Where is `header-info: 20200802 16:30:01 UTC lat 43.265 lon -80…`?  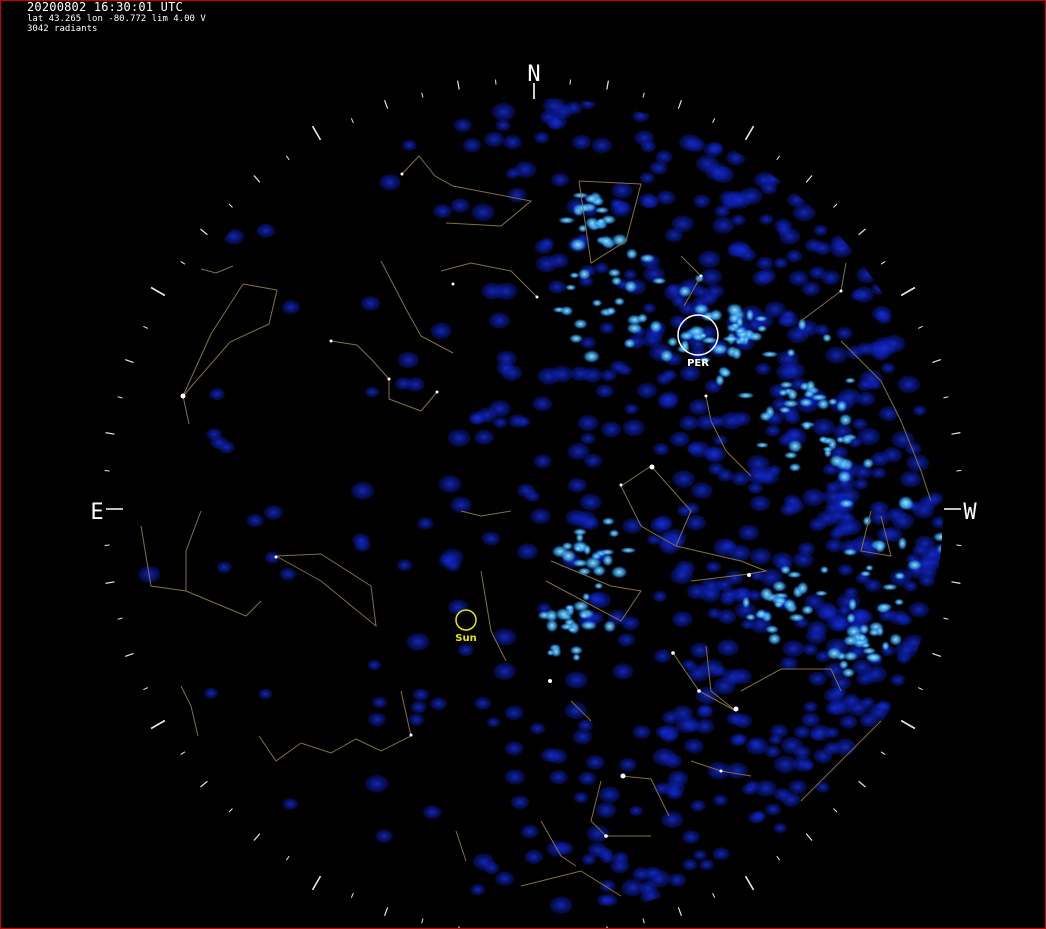
header-info: 20200802 16:30:01 UTC lat 43.265 lon -80… is located at coordinates (116, 17).